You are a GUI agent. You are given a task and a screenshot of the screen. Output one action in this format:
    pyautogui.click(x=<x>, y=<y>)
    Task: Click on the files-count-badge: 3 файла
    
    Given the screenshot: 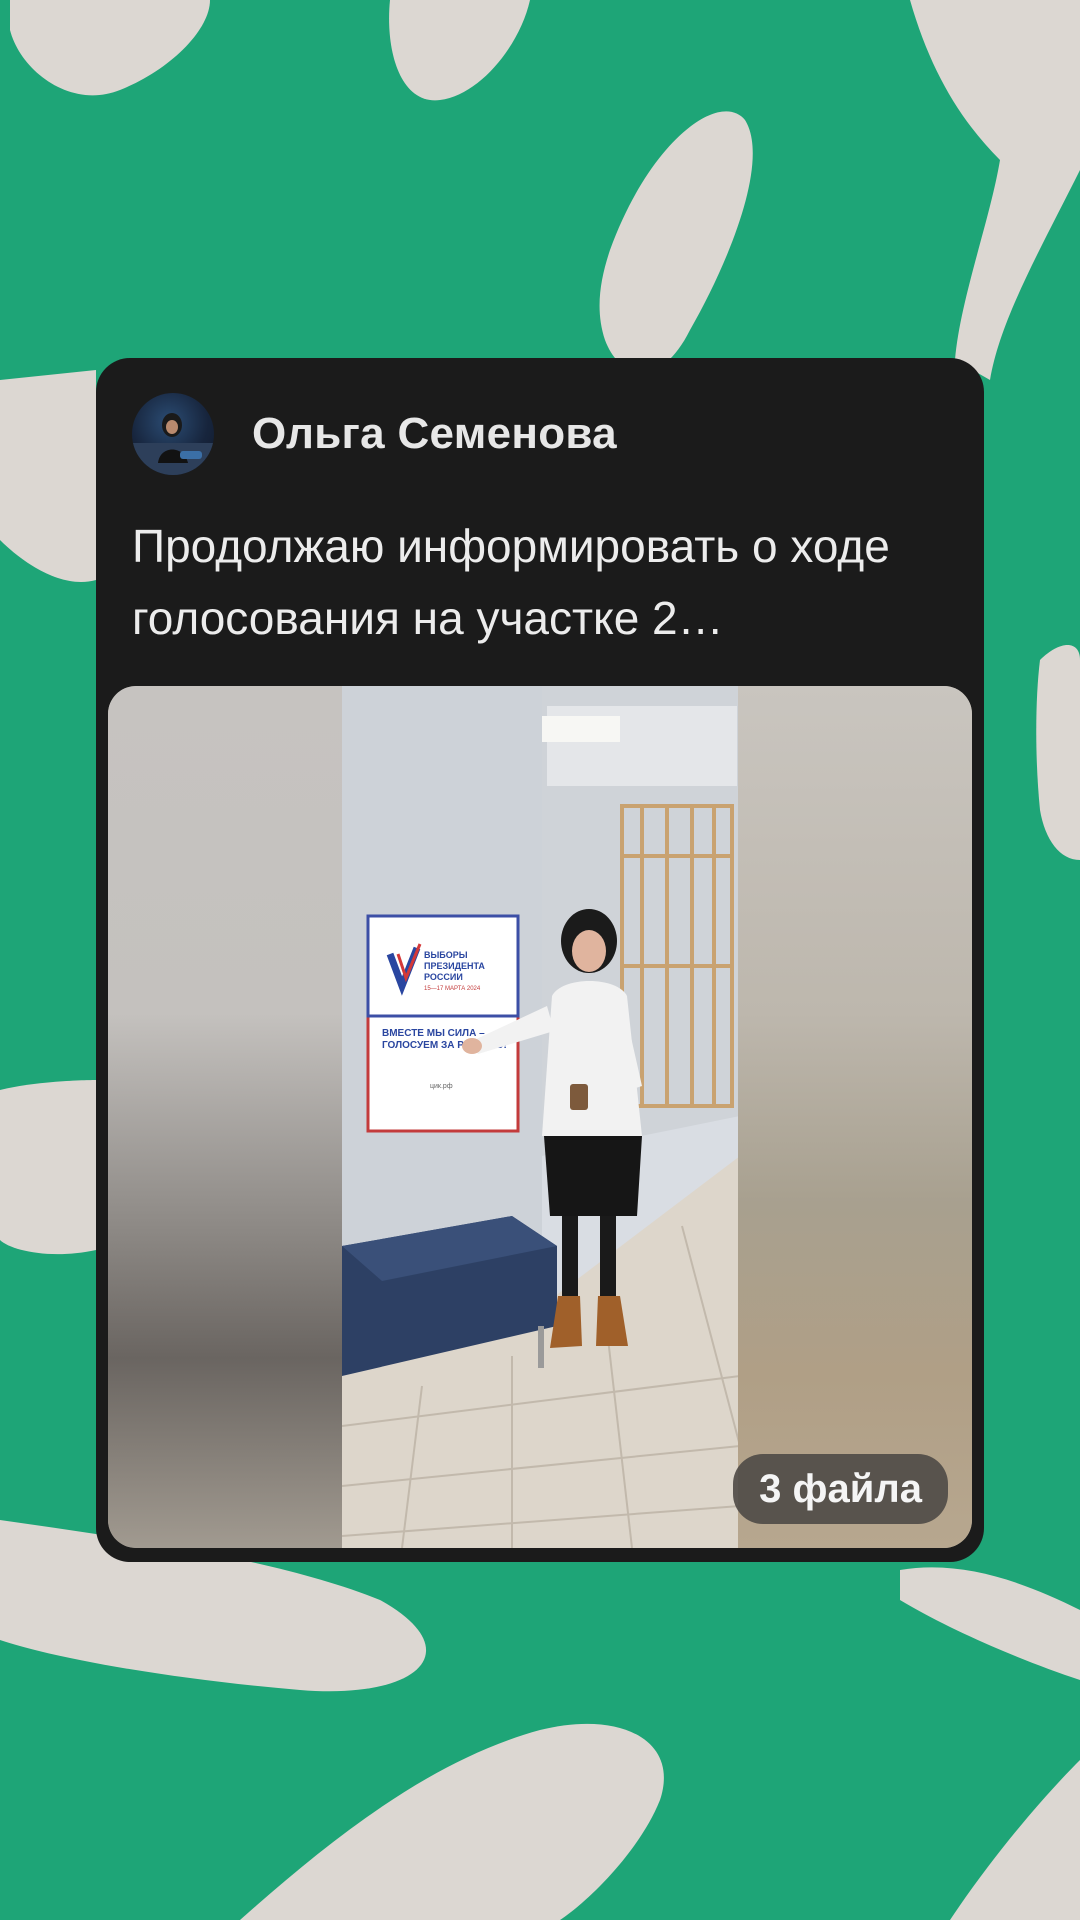 What is the action you would take?
    pyautogui.click(x=840, y=1489)
    